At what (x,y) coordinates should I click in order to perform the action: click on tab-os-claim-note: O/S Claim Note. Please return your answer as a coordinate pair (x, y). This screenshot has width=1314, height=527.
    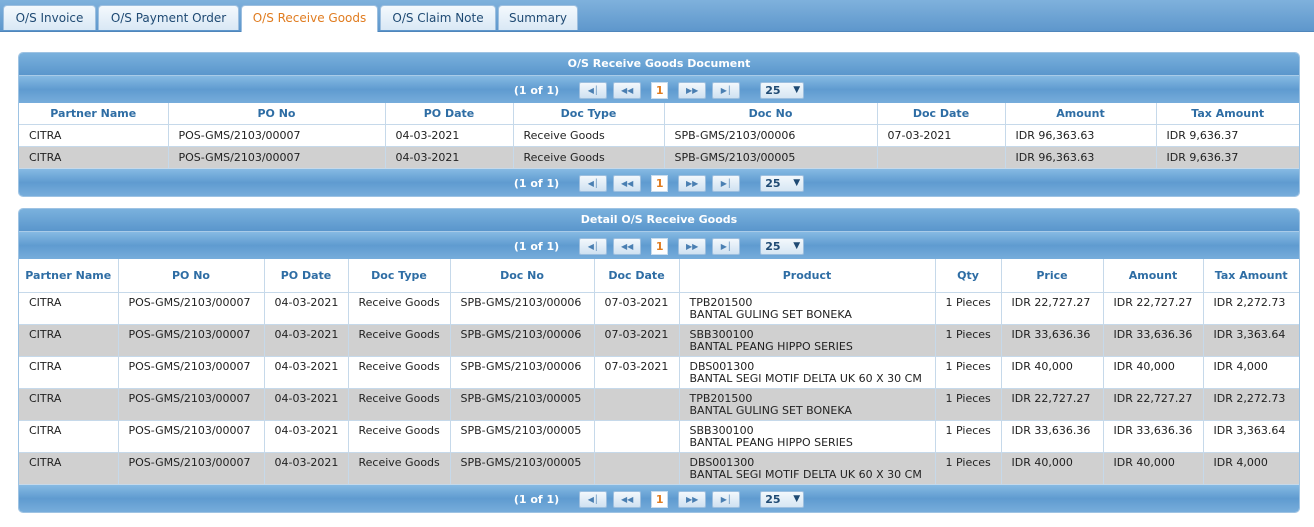
    Looking at the image, I should click on (438, 17).